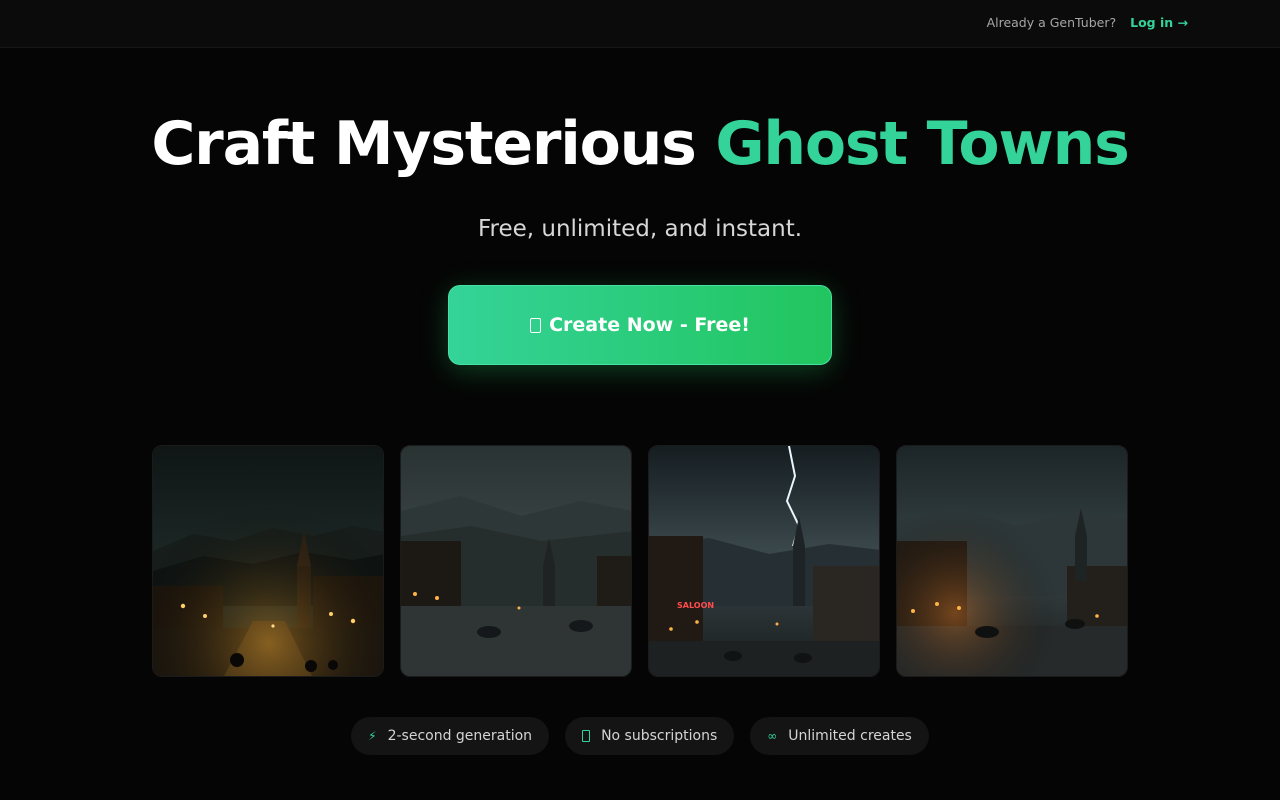 This screenshot has width=1280, height=800. I want to click on feature-pill-speed: ⚡ 2-second generation, so click(450, 736).